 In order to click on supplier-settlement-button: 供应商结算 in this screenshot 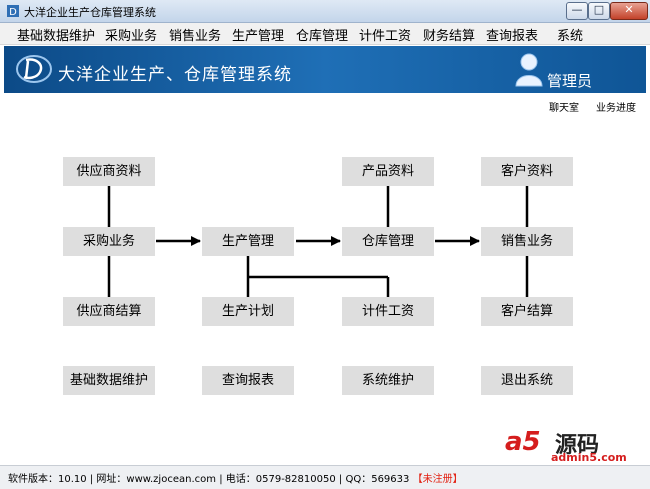, I will do `click(109, 311)`.